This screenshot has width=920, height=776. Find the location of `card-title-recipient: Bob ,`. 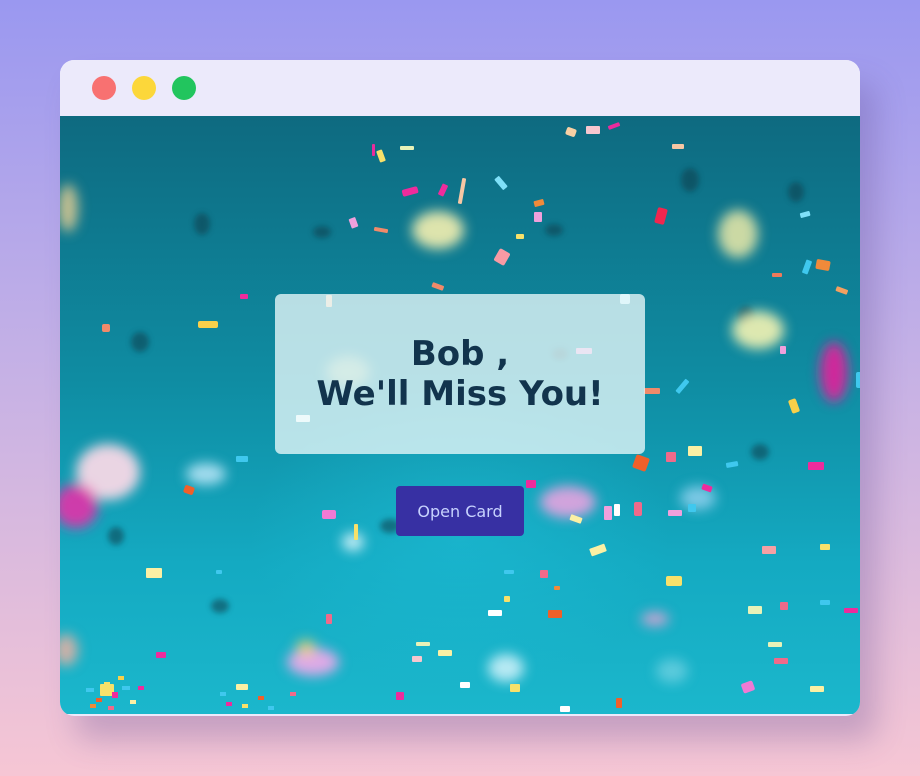

card-title-recipient: Bob , is located at coordinates (460, 354).